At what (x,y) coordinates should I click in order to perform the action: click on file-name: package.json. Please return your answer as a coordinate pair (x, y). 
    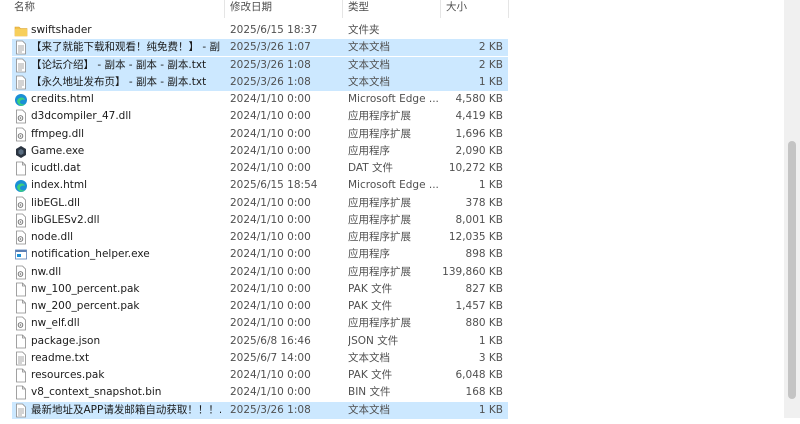
    Looking at the image, I should click on (66, 340).